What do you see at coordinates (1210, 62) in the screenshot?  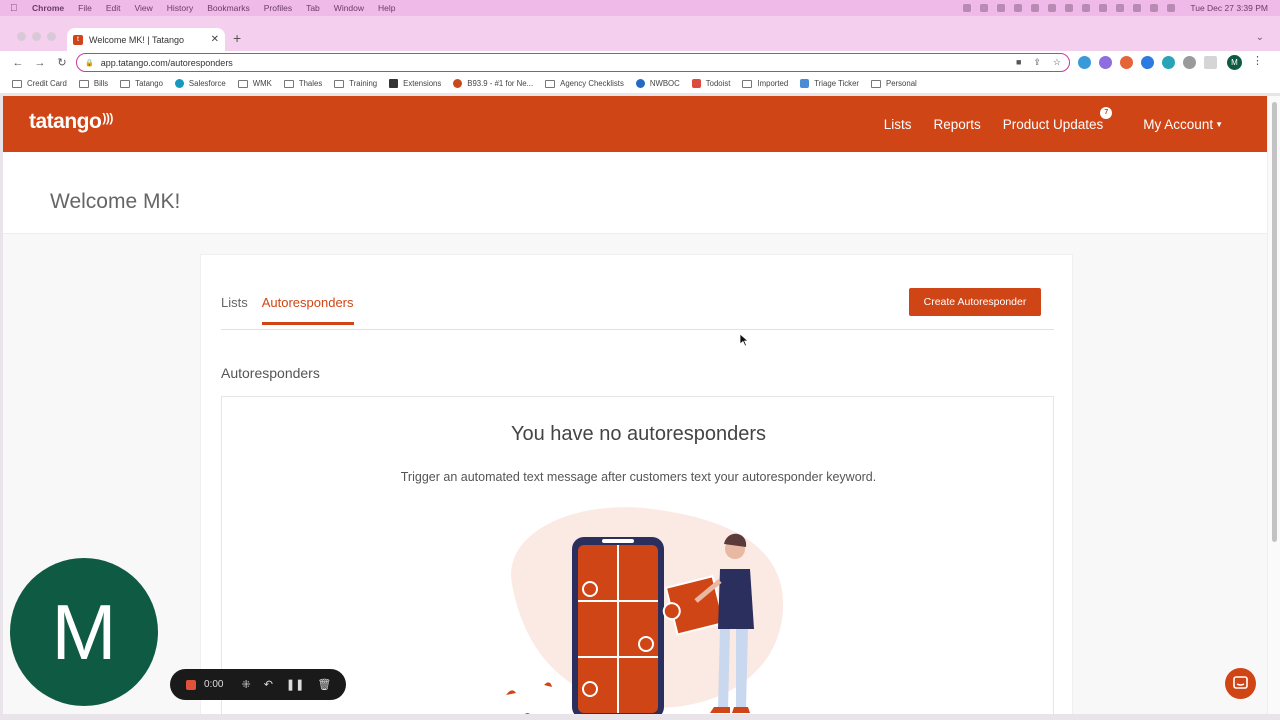 I see `side-panel-icon` at bounding box center [1210, 62].